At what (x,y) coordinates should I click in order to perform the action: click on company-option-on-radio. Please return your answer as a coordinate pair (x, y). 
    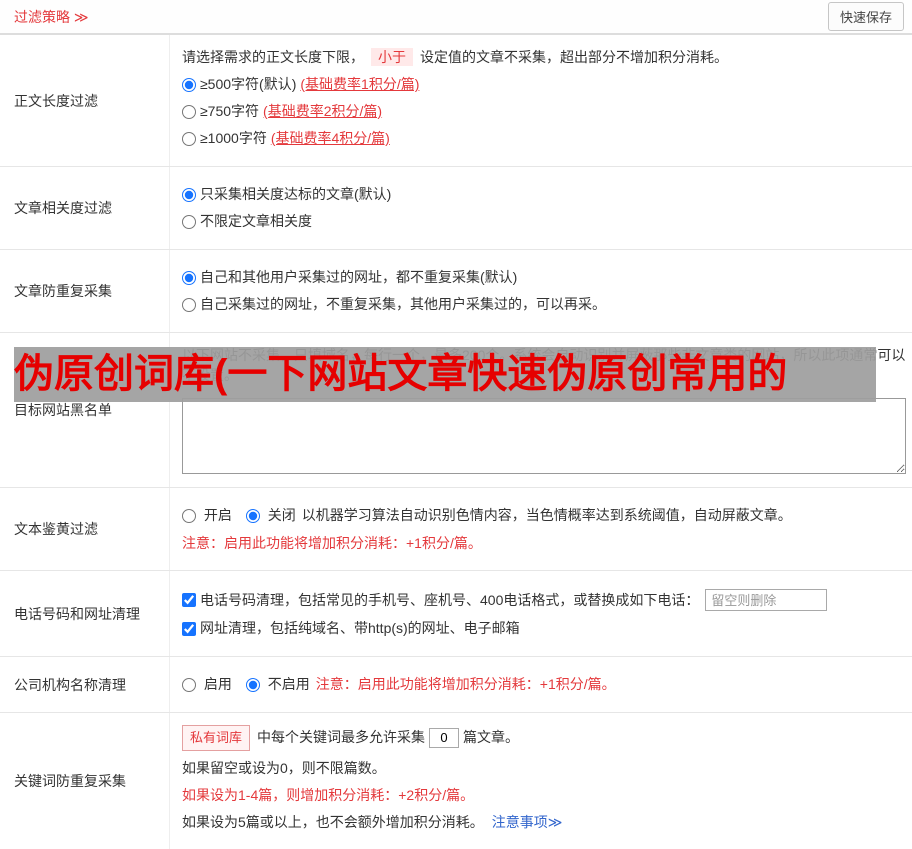
    Looking at the image, I should click on (189, 685).